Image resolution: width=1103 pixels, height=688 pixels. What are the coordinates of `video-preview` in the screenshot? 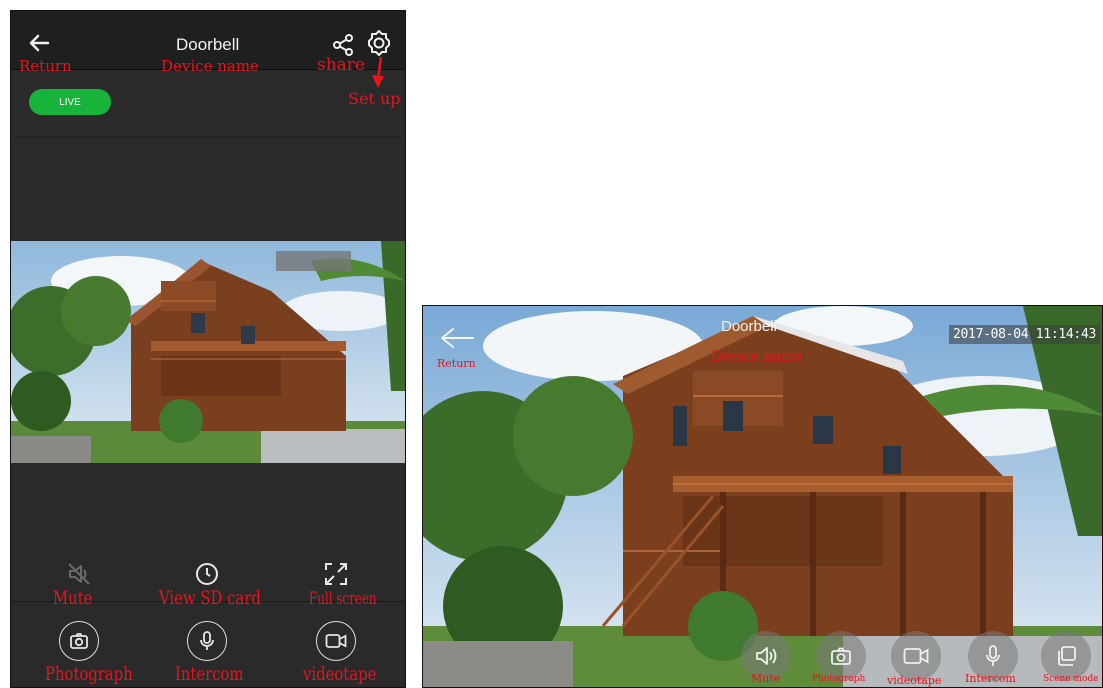 It's located at (208, 352).